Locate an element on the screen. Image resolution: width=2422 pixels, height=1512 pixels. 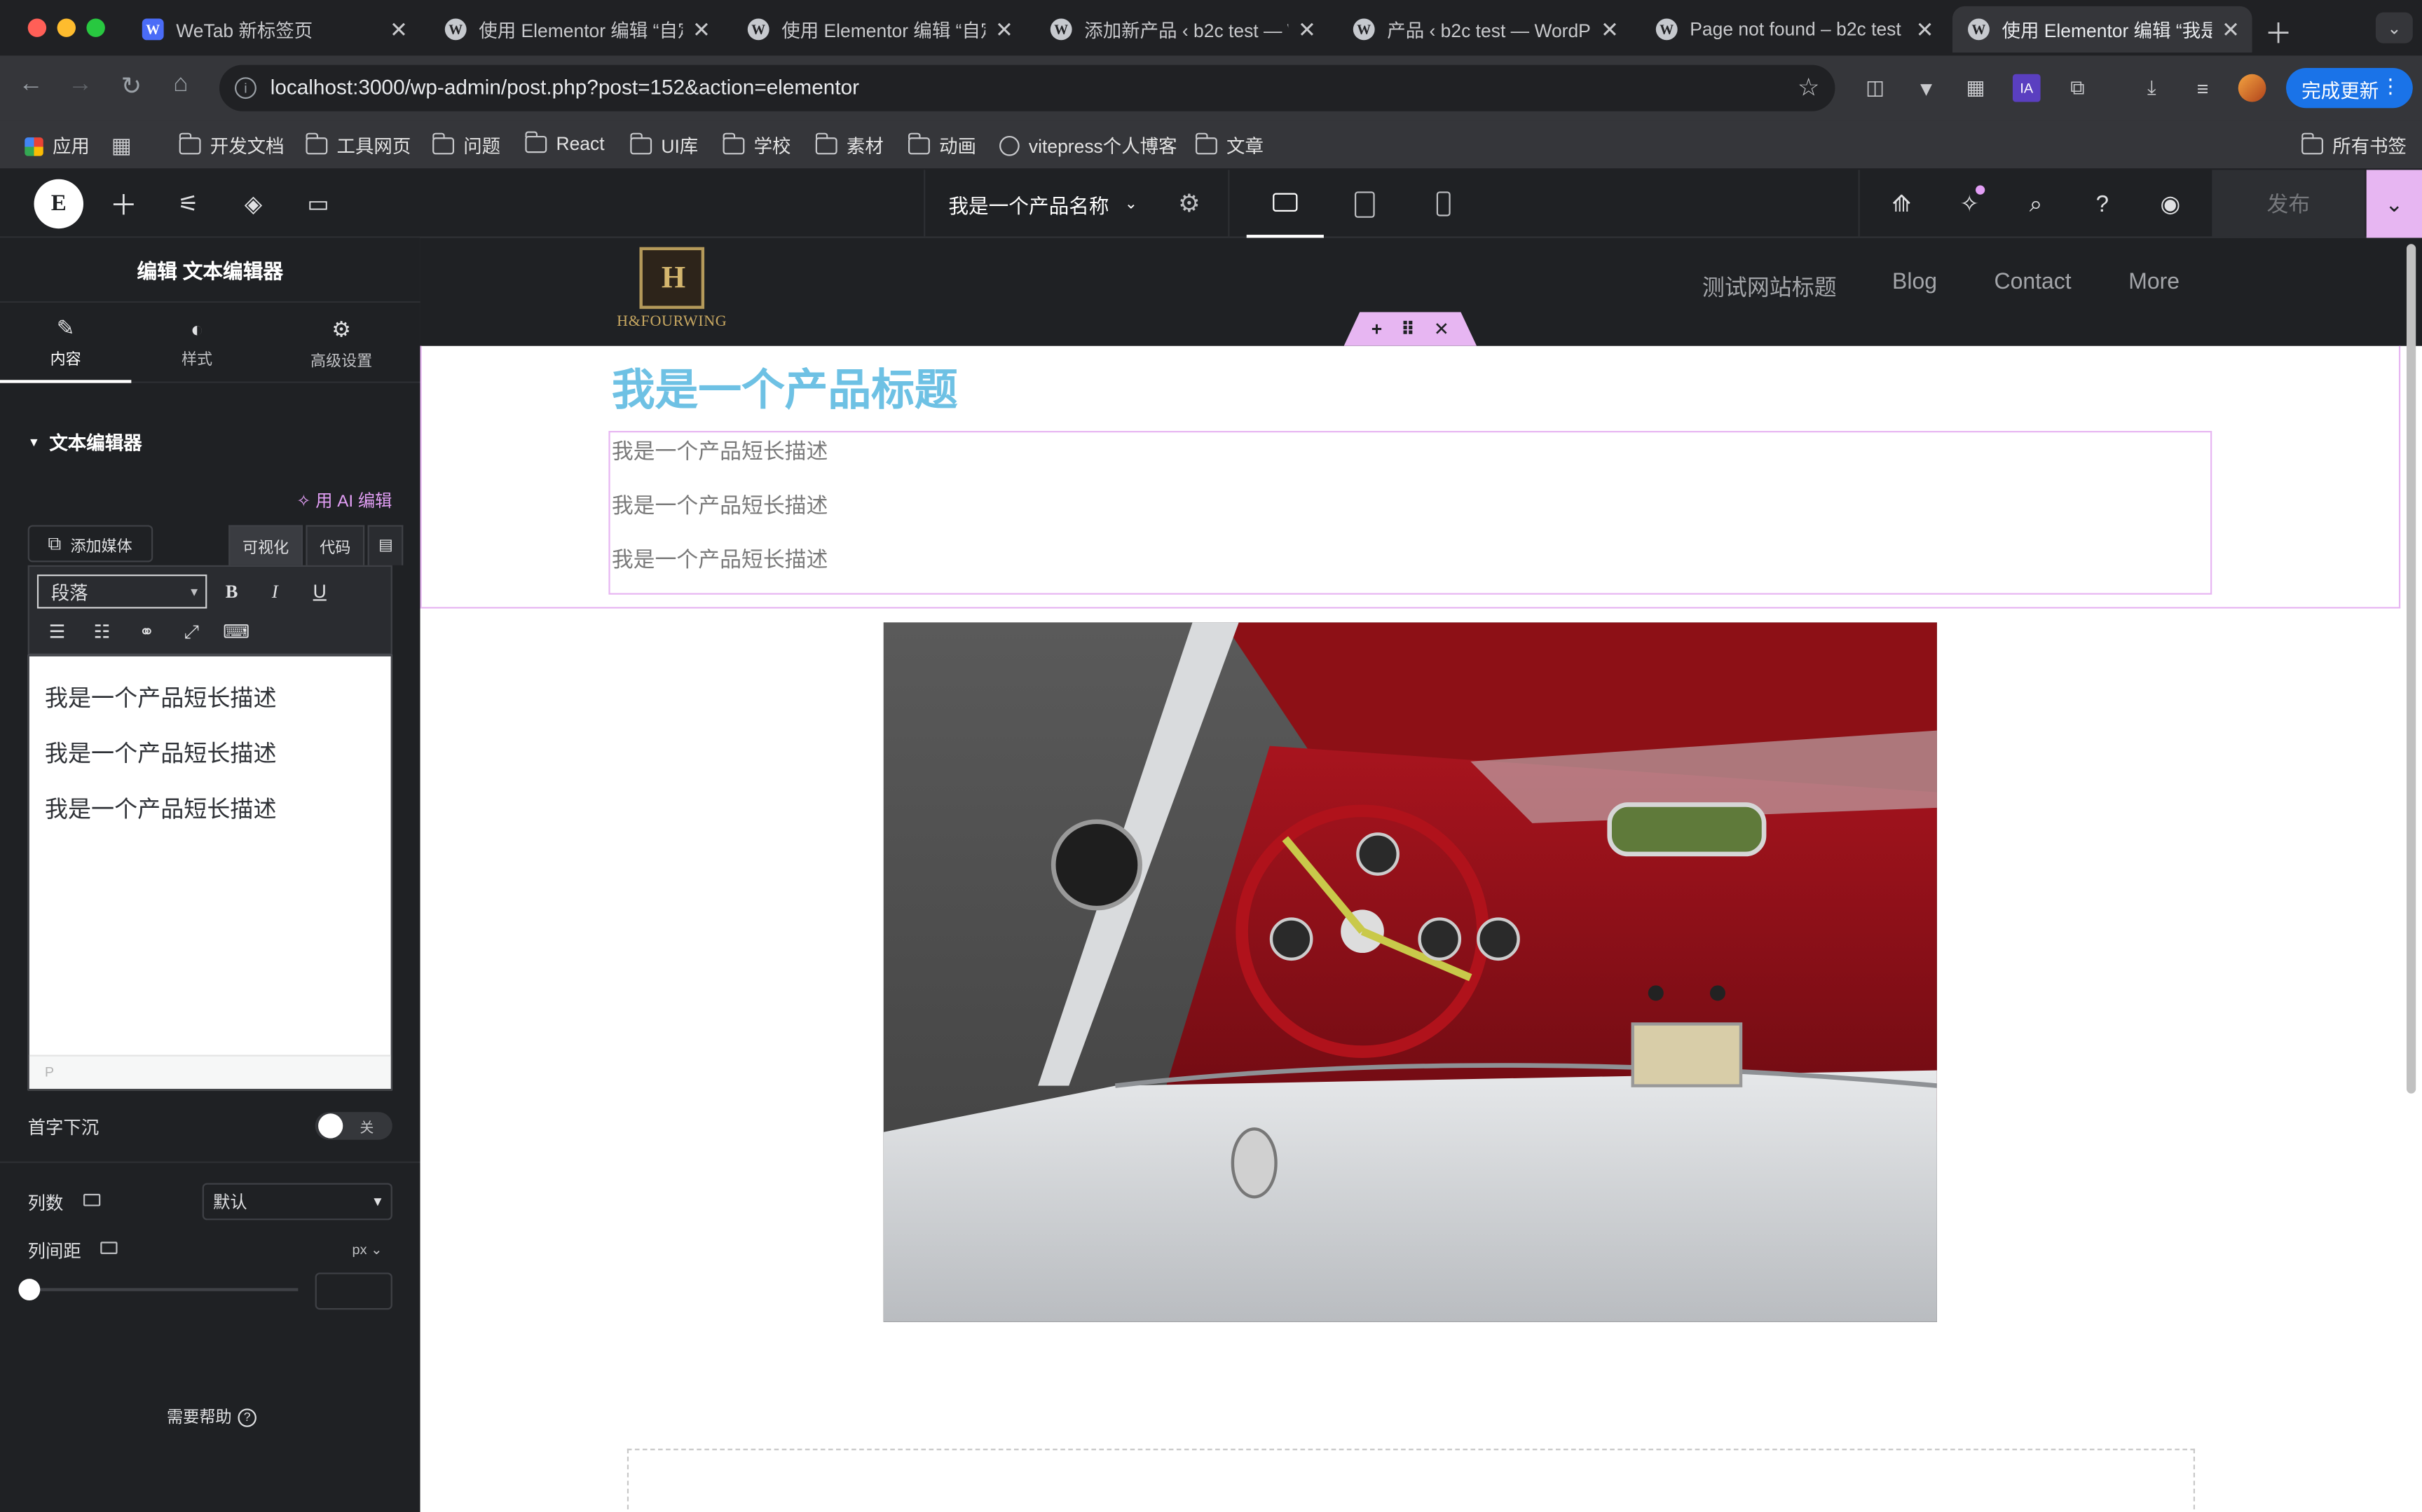
add-media-button: ⧉ 添加媒体 is located at coordinates (90, 544).